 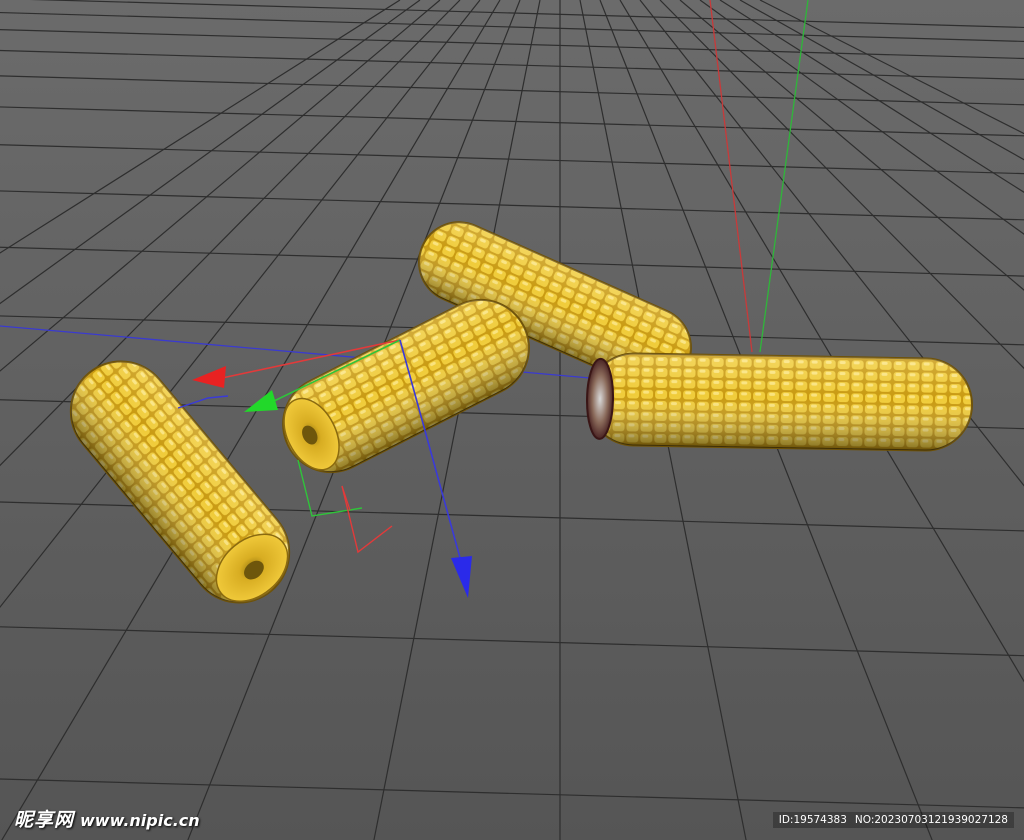 What do you see at coordinates (812, 820) in the screenshot?
I see `image-id: ID:19574383` at bounding box center [812, 820].